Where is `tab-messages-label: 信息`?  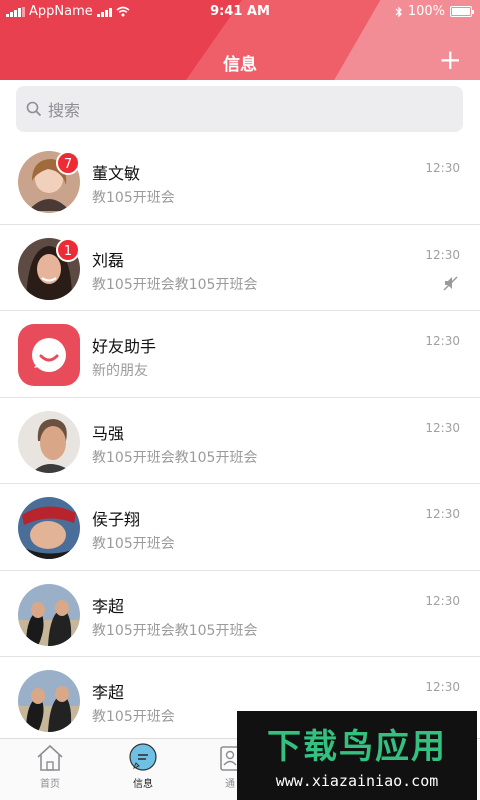
tab-messages-label: 信息 is located at coordinates (143, 784).